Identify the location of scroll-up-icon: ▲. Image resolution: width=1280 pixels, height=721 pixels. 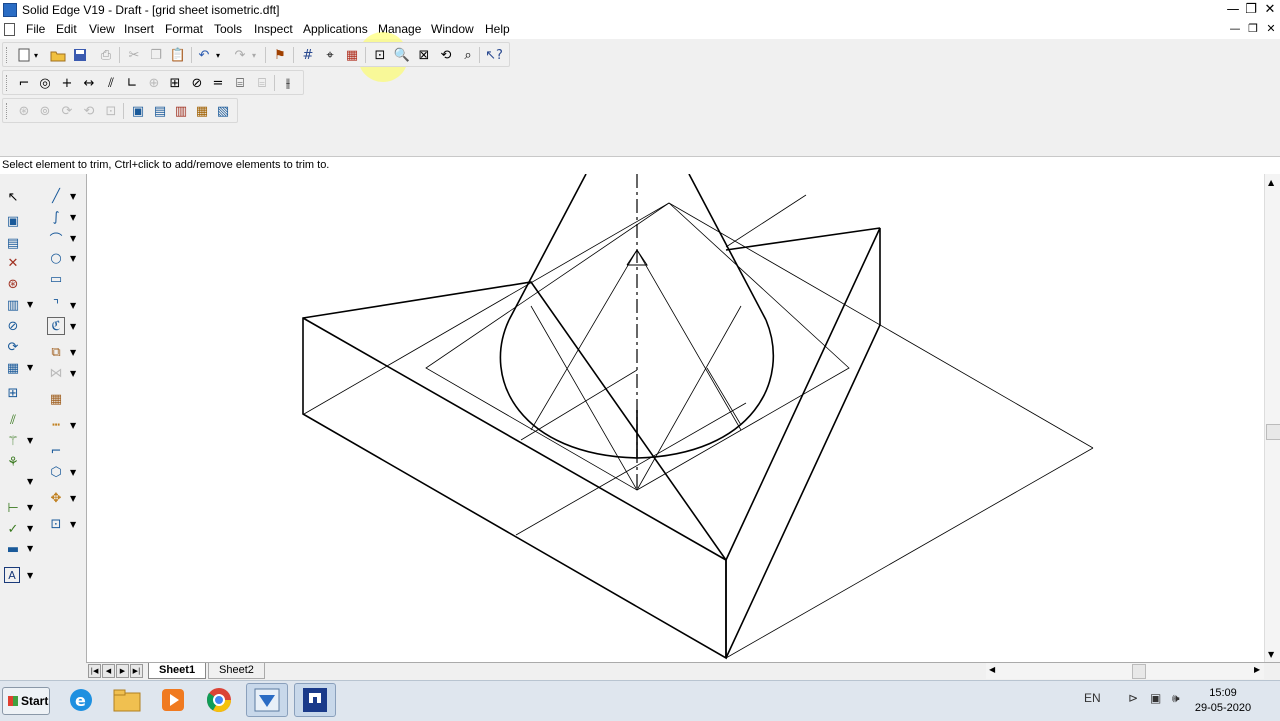
(1271, 182).